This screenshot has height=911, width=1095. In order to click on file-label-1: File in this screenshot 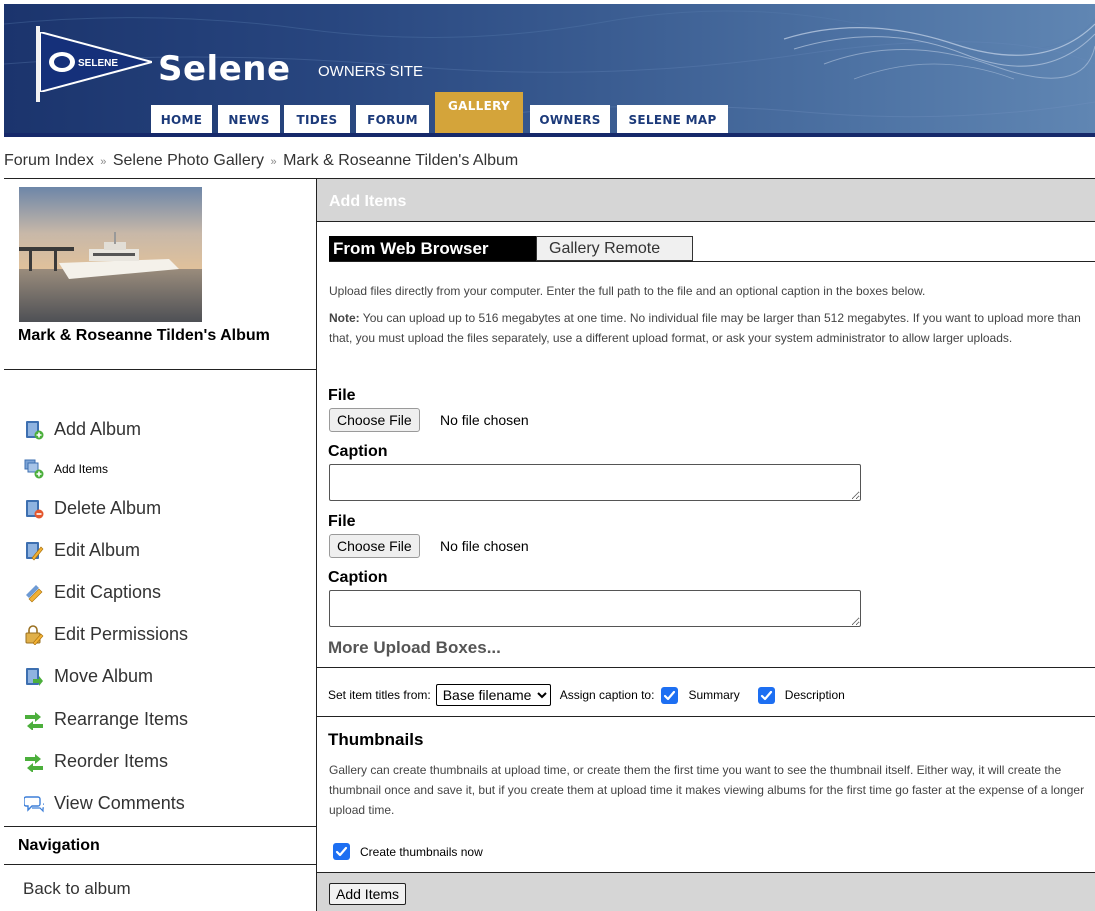, I will do `click(342, 395)`.